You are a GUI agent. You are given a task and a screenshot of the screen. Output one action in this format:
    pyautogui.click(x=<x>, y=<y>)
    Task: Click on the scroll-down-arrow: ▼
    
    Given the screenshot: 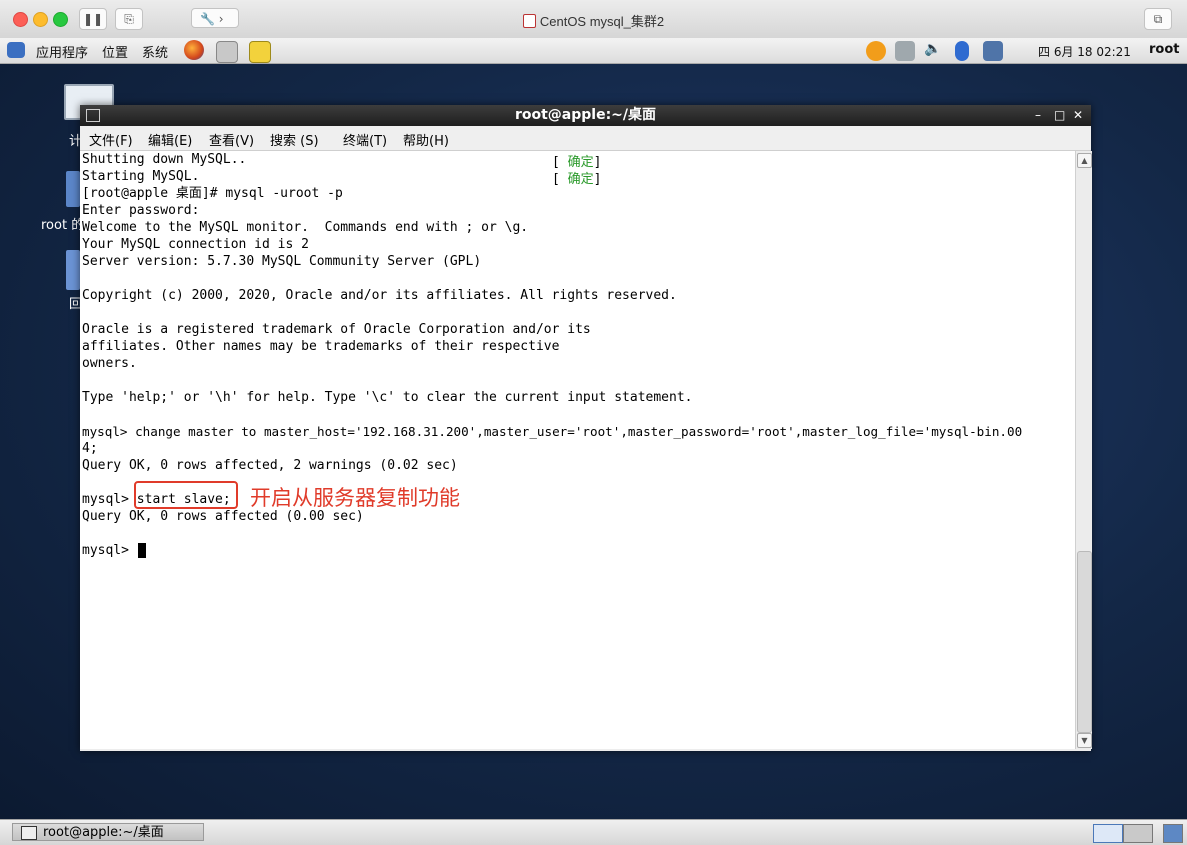 What is the action you would take?
    pyautogui.click(x=1084, y=740)
    